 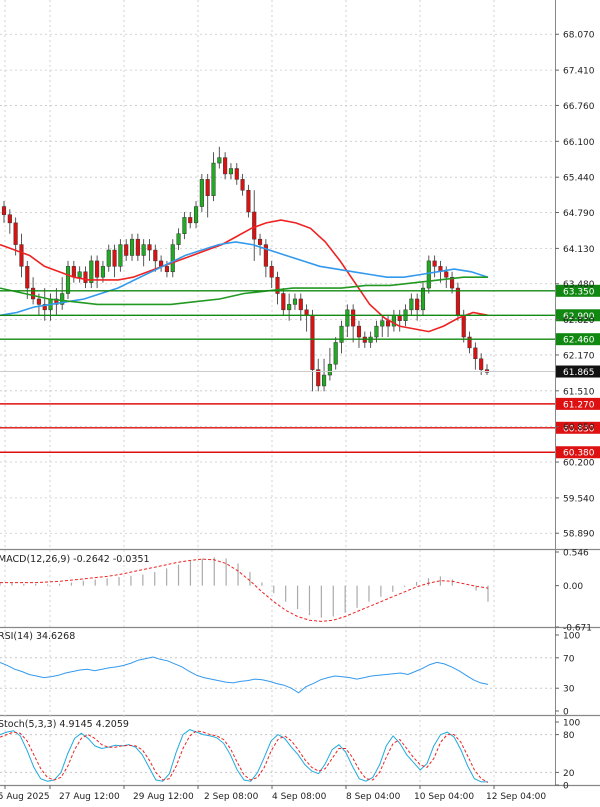 What do you see at coordinates (579, 143) in the screenshot?
I see `price-axis-tick-label: 66.100` at bounding box center [579, 143].